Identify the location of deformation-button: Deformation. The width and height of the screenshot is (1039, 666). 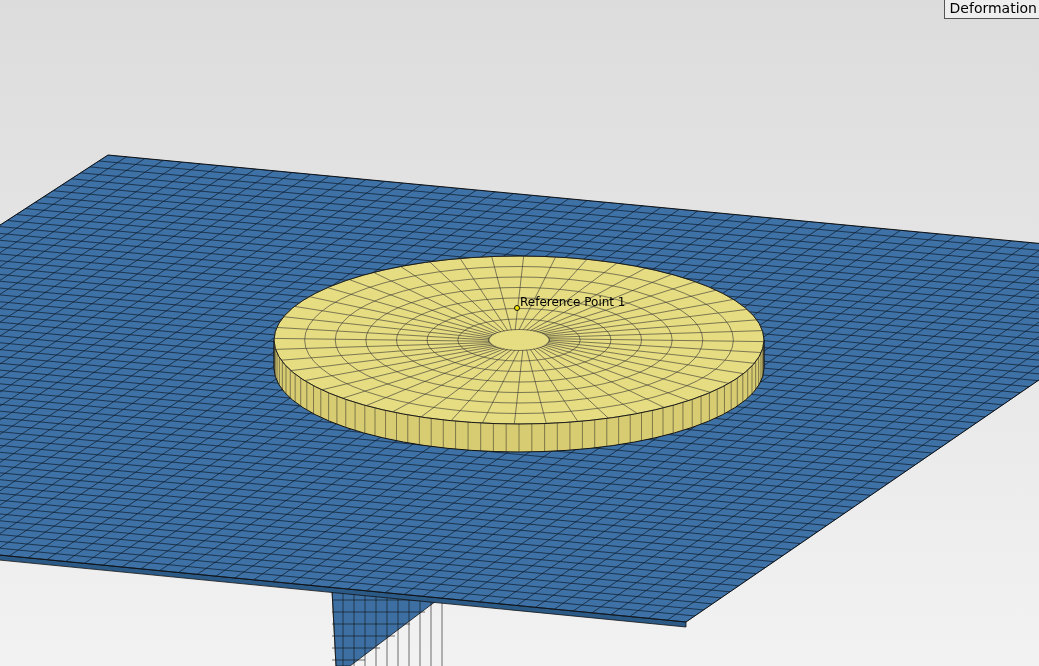
(991, 9).